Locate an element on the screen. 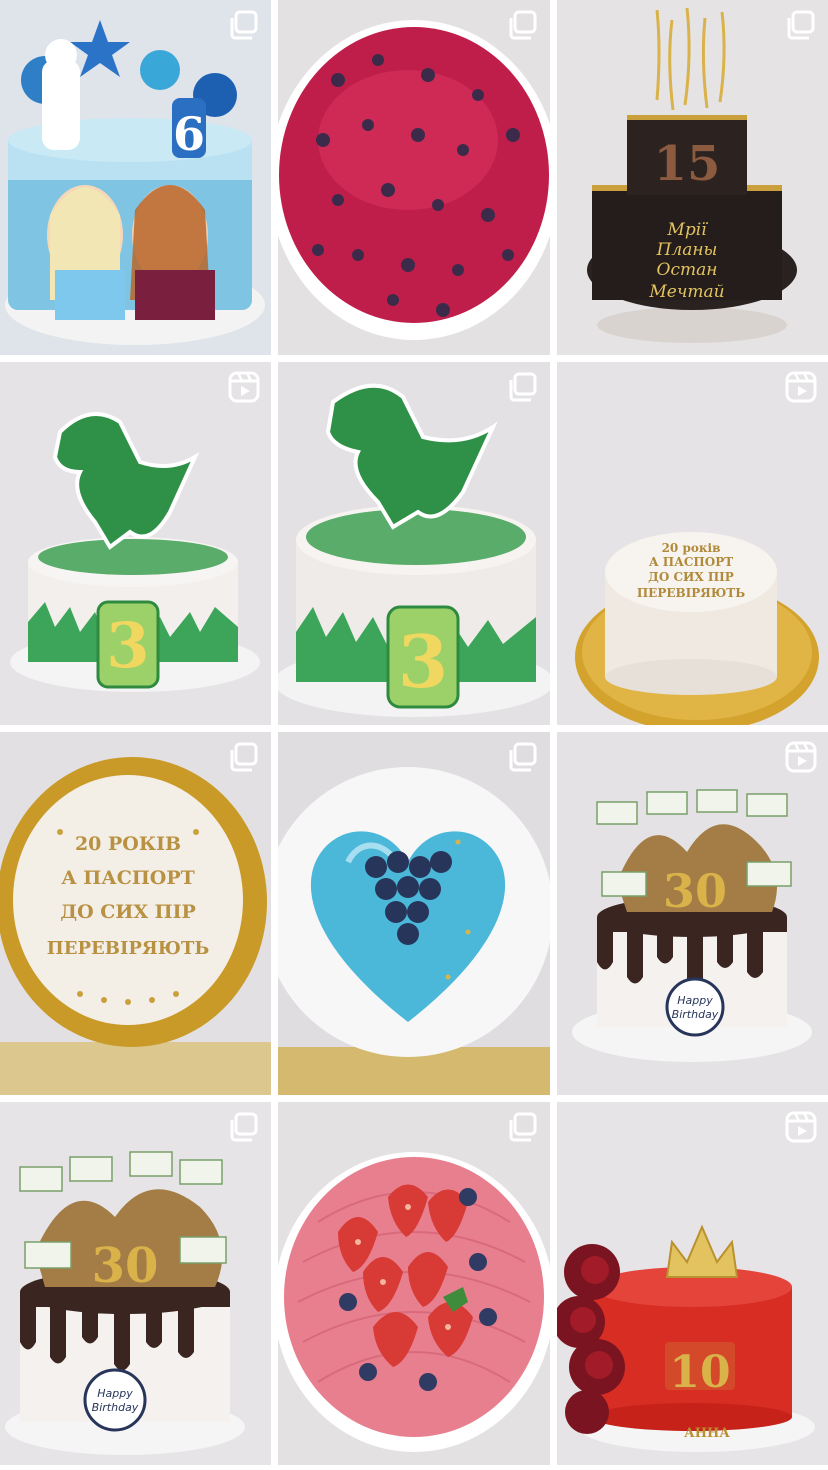 The height and width of the screenshot is (1470, 828). grid-tile-dino-cake-1: 3 is located at coordinates (135, 543).